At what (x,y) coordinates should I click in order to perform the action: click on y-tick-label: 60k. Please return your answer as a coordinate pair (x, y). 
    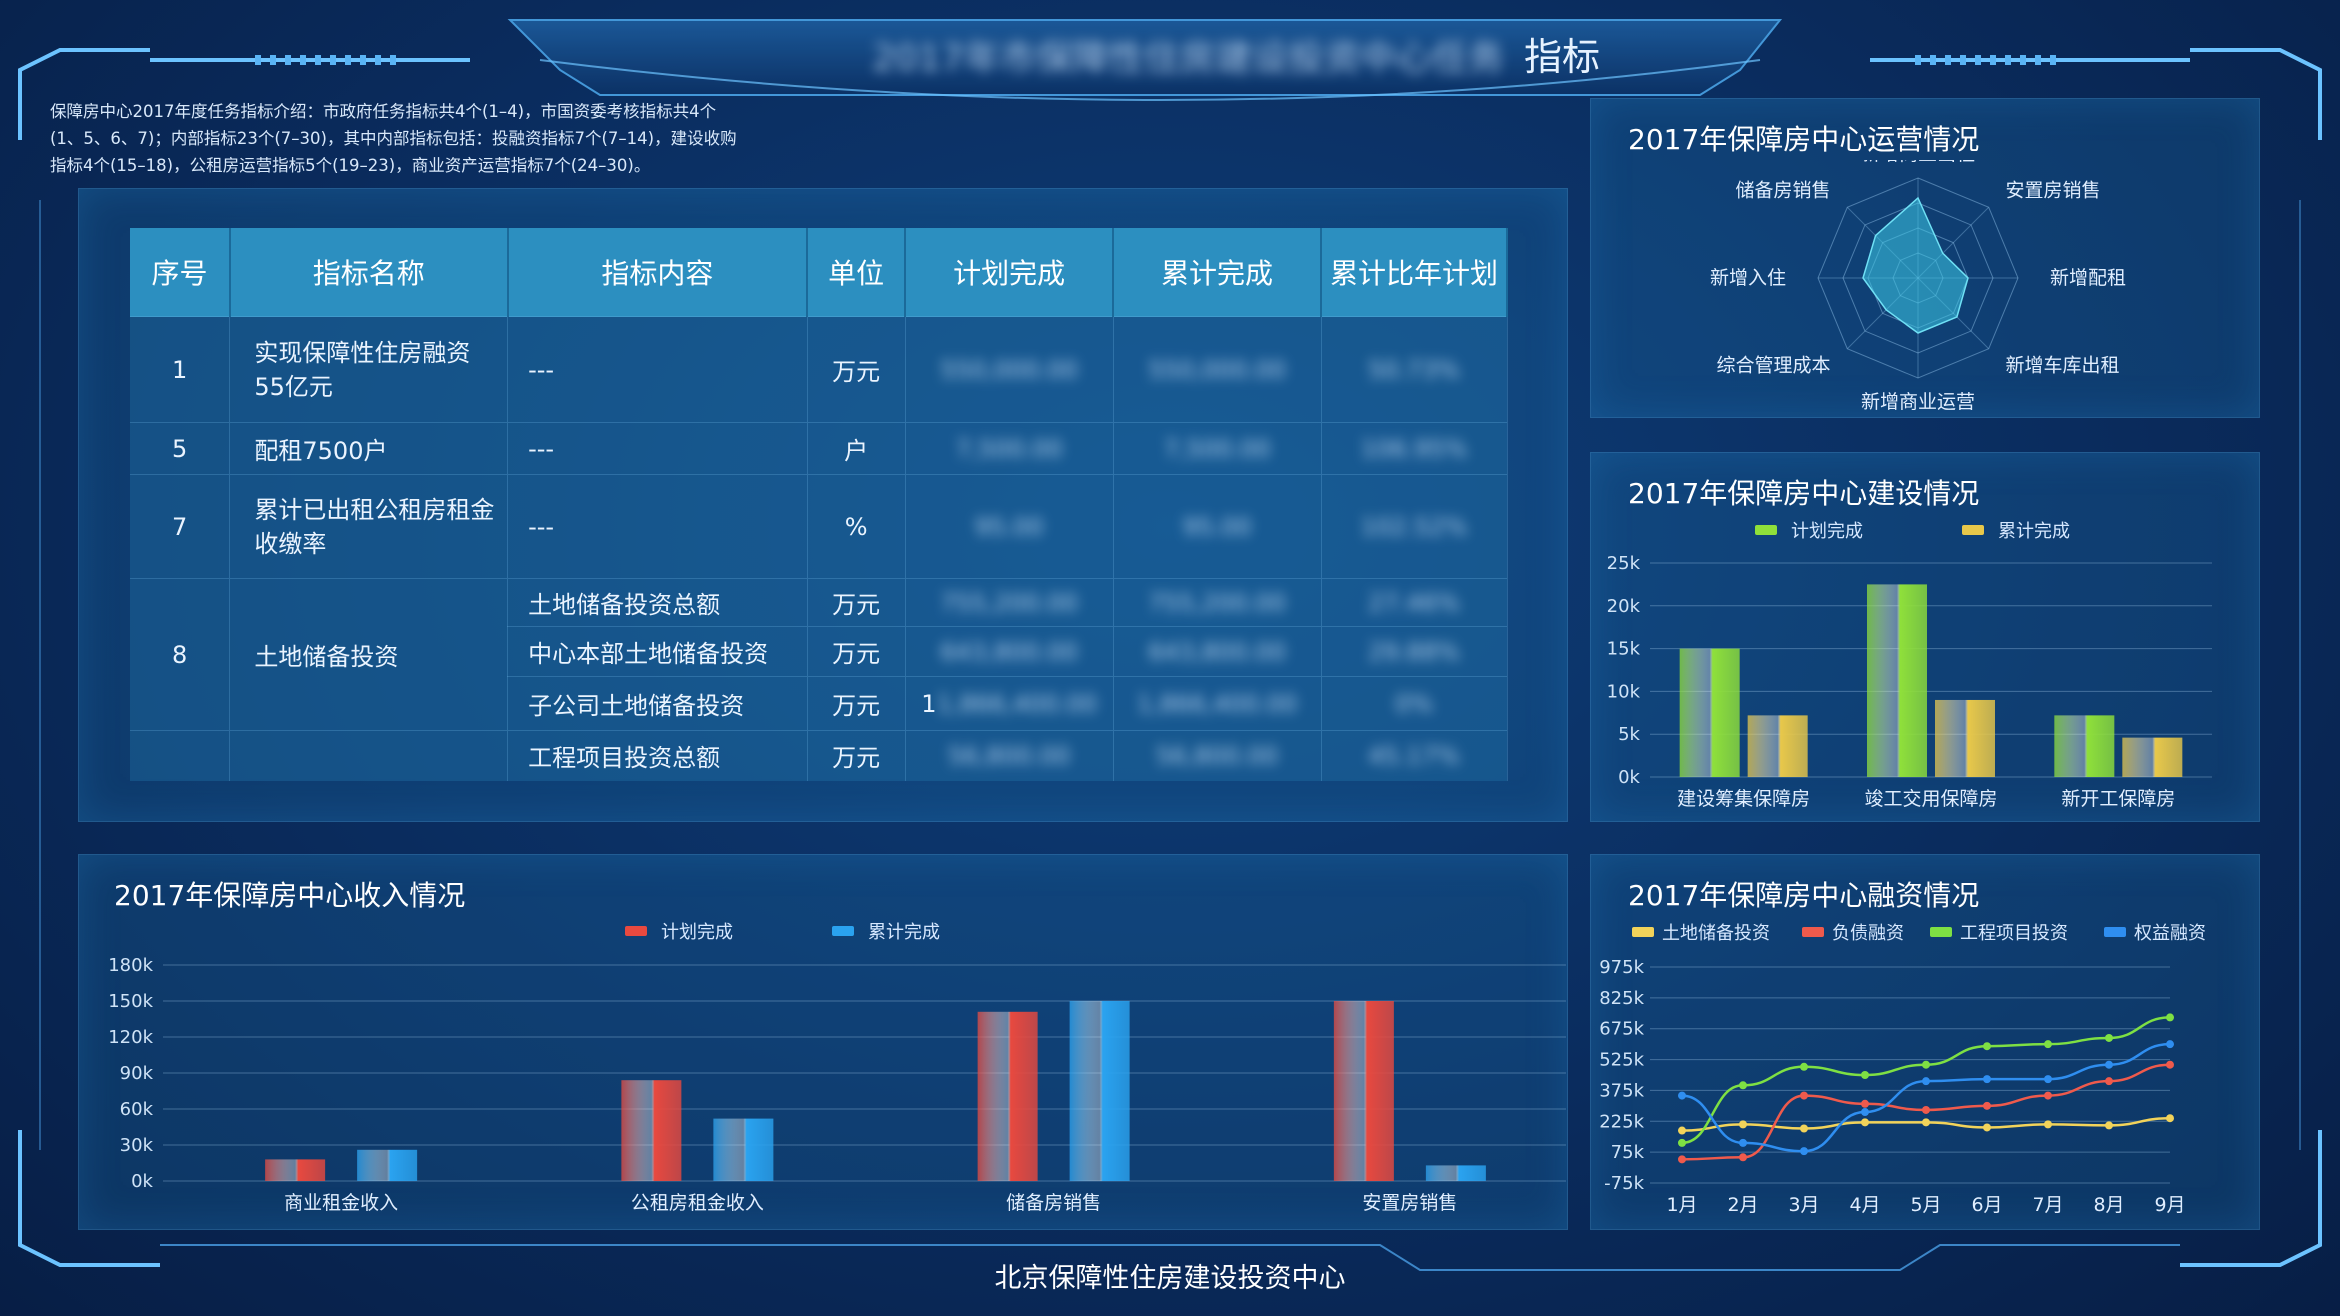
    Looking at the image, I should click on (137, 1109).